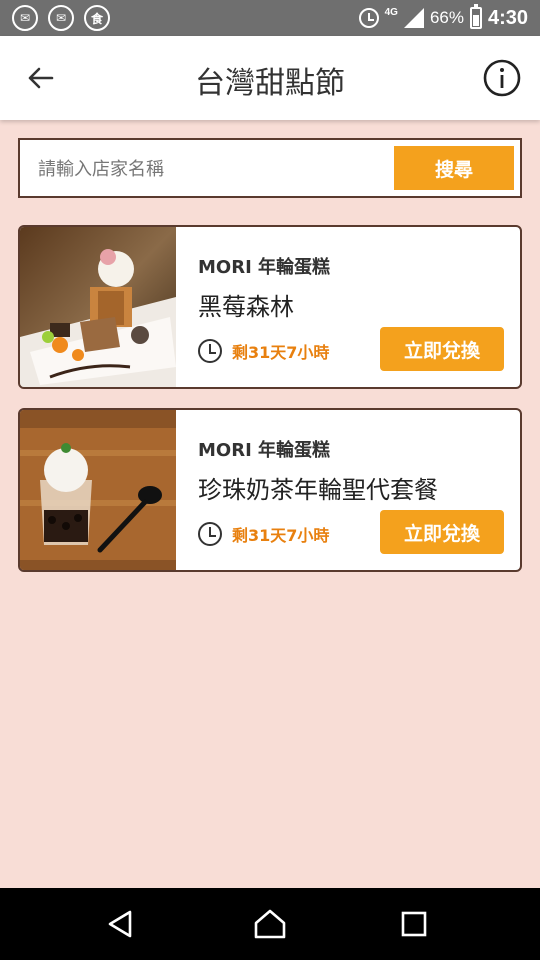 This screenshot has height=960, width=540. I want to click on square-recents-icon, so click(414, 924).